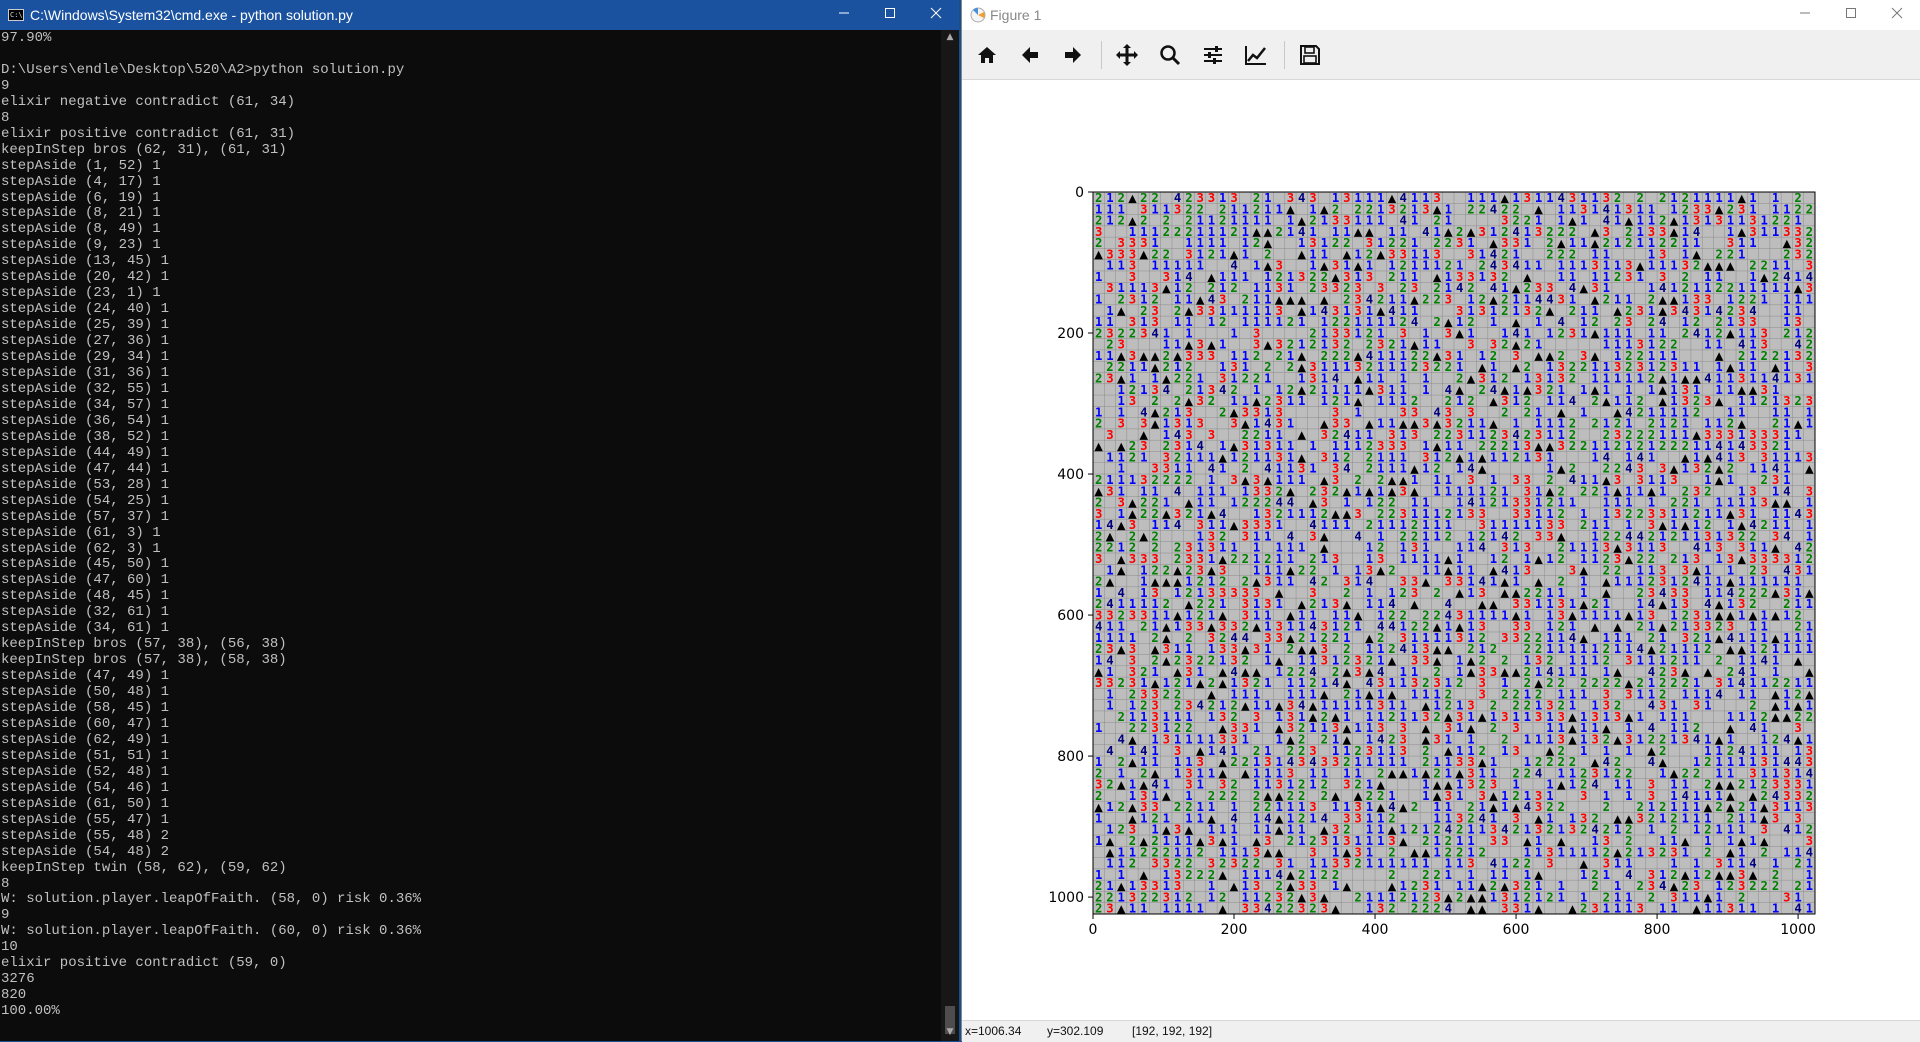 The width and height of the screenshot is (1920, 1042). I want to click on console-line: stepAside (24, 40) 1, so click(470, 309).